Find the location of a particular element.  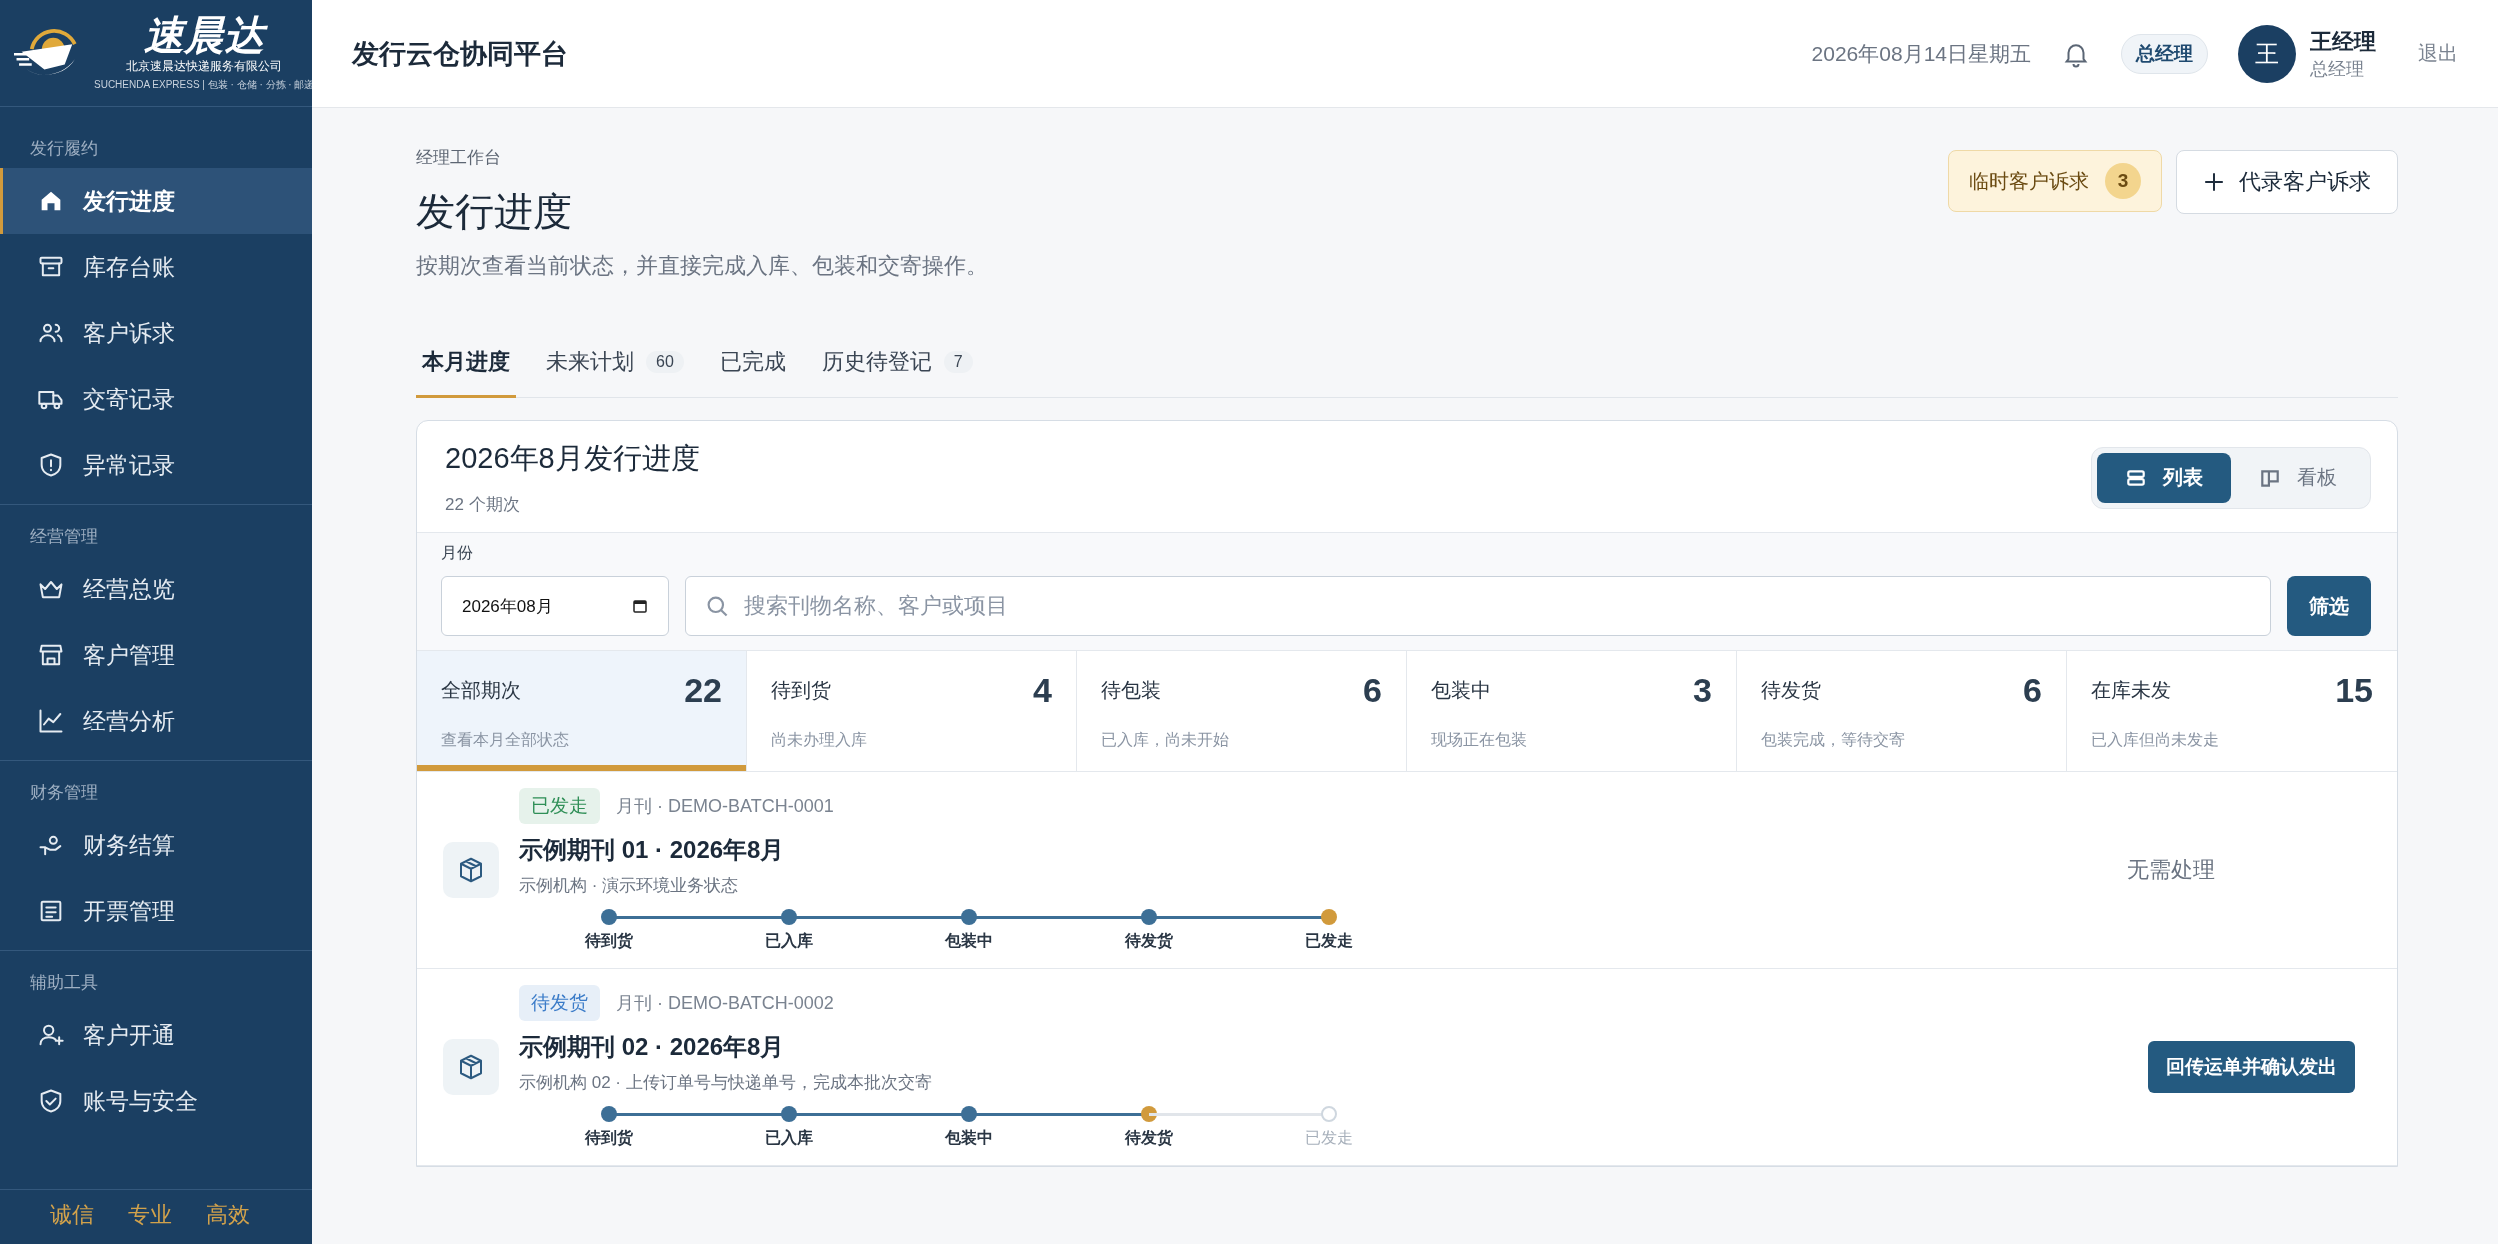

sidebar-item: 库存台账 is located at coordinates (156, 267).